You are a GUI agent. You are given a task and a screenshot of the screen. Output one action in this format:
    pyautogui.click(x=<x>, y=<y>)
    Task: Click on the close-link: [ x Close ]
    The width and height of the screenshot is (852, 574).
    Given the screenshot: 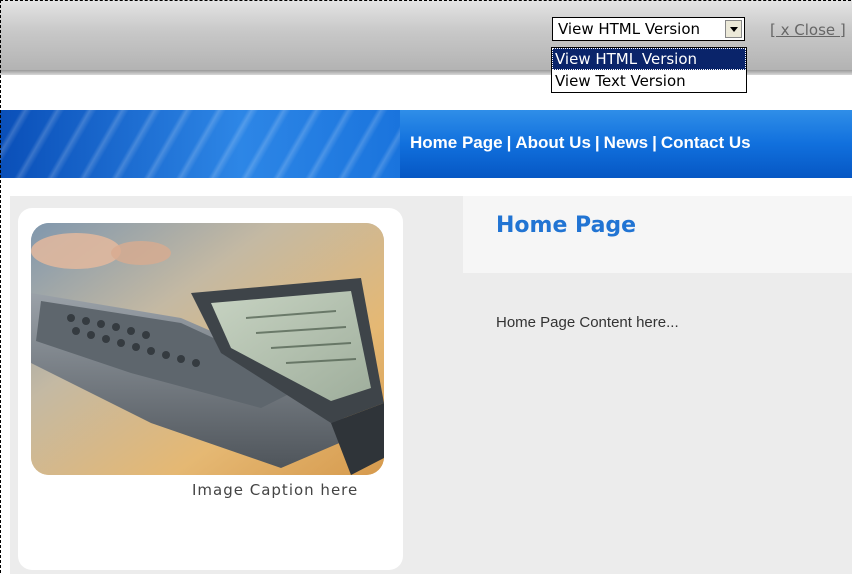 What is the action you would take?
    pyautogui.click(x=808, y=30)
    